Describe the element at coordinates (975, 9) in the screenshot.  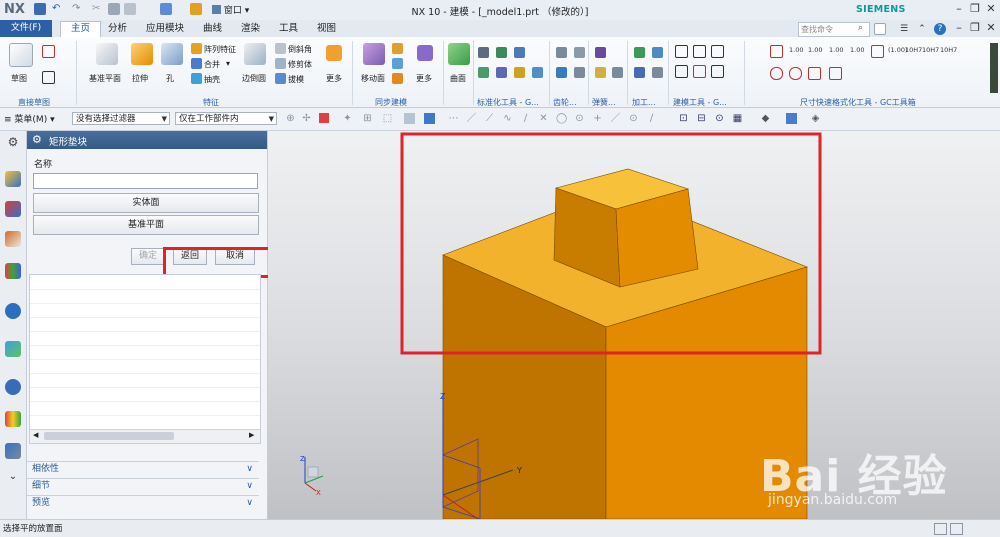
I see `restore-icon: ❐` at that location.